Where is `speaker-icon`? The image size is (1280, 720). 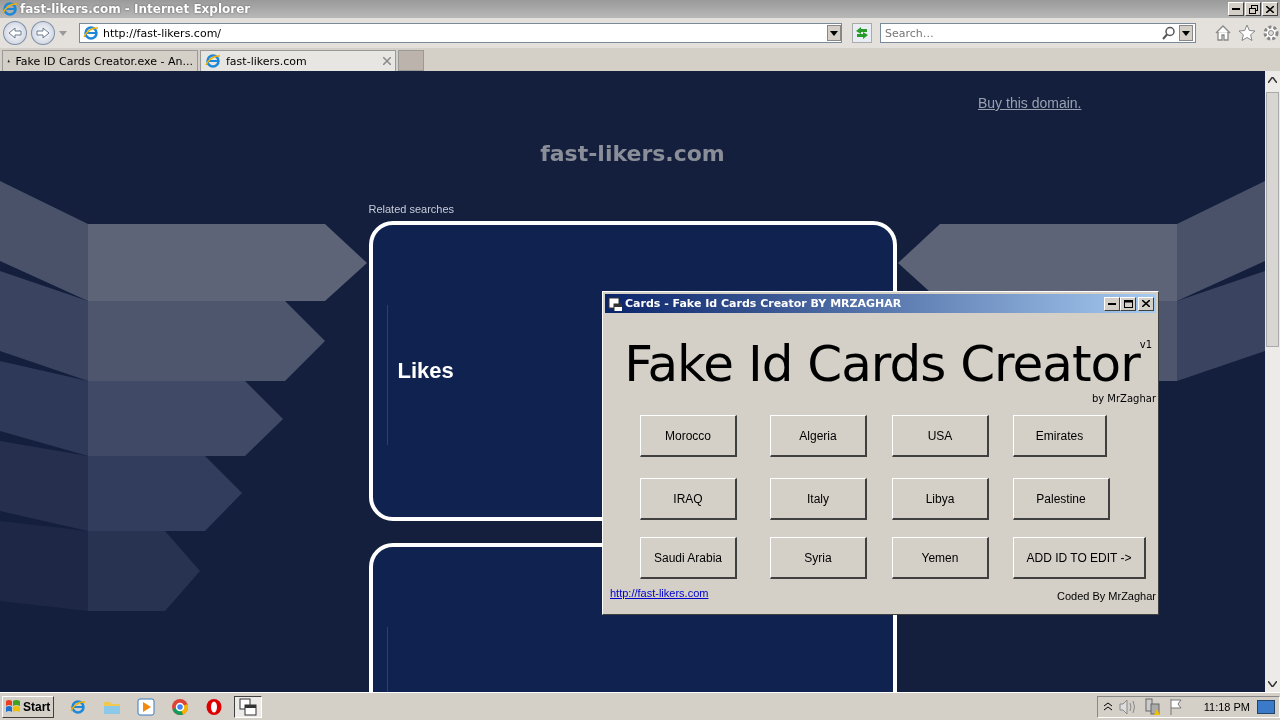 speaker-icon is located at coordinates (1127, 706).